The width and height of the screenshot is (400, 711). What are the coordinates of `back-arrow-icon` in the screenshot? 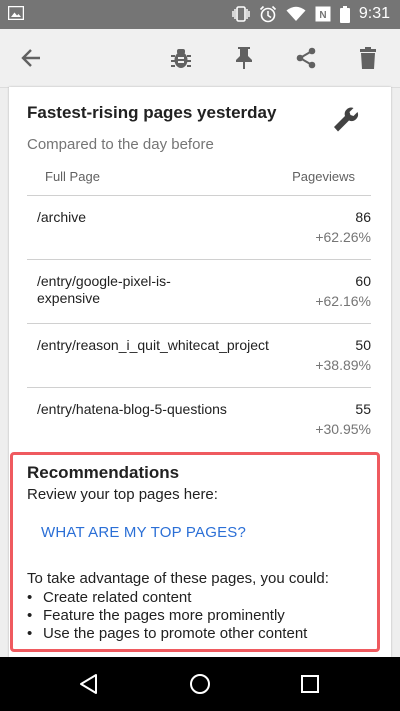 It's located at (30, 58).